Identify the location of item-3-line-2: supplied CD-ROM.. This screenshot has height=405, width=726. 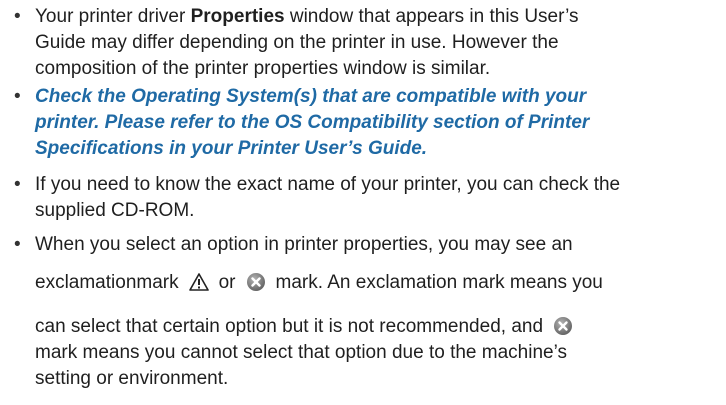
(115, 210).